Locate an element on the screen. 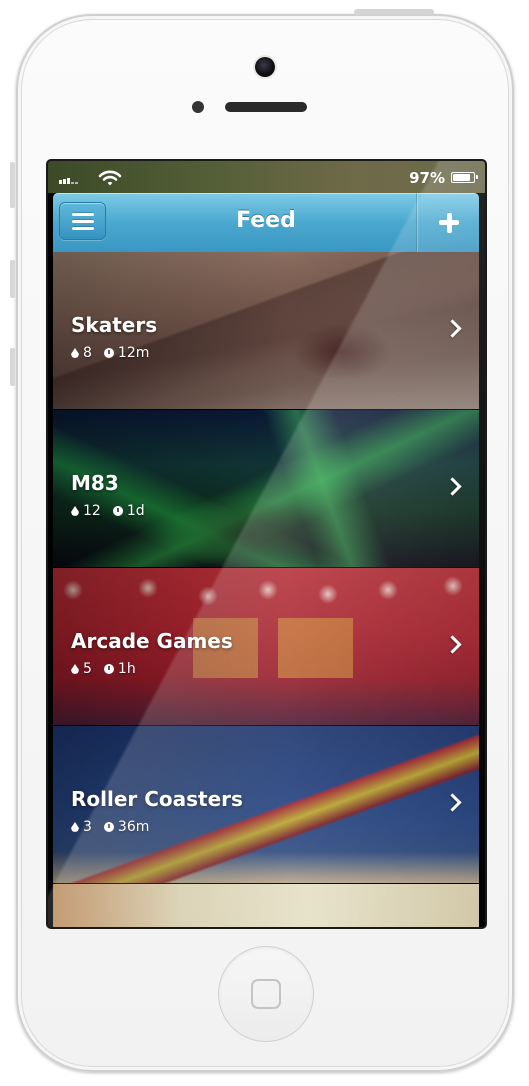 The image size is (529, 1086). feed-item-meta: 8 12m is located at coordinates (110, 353).